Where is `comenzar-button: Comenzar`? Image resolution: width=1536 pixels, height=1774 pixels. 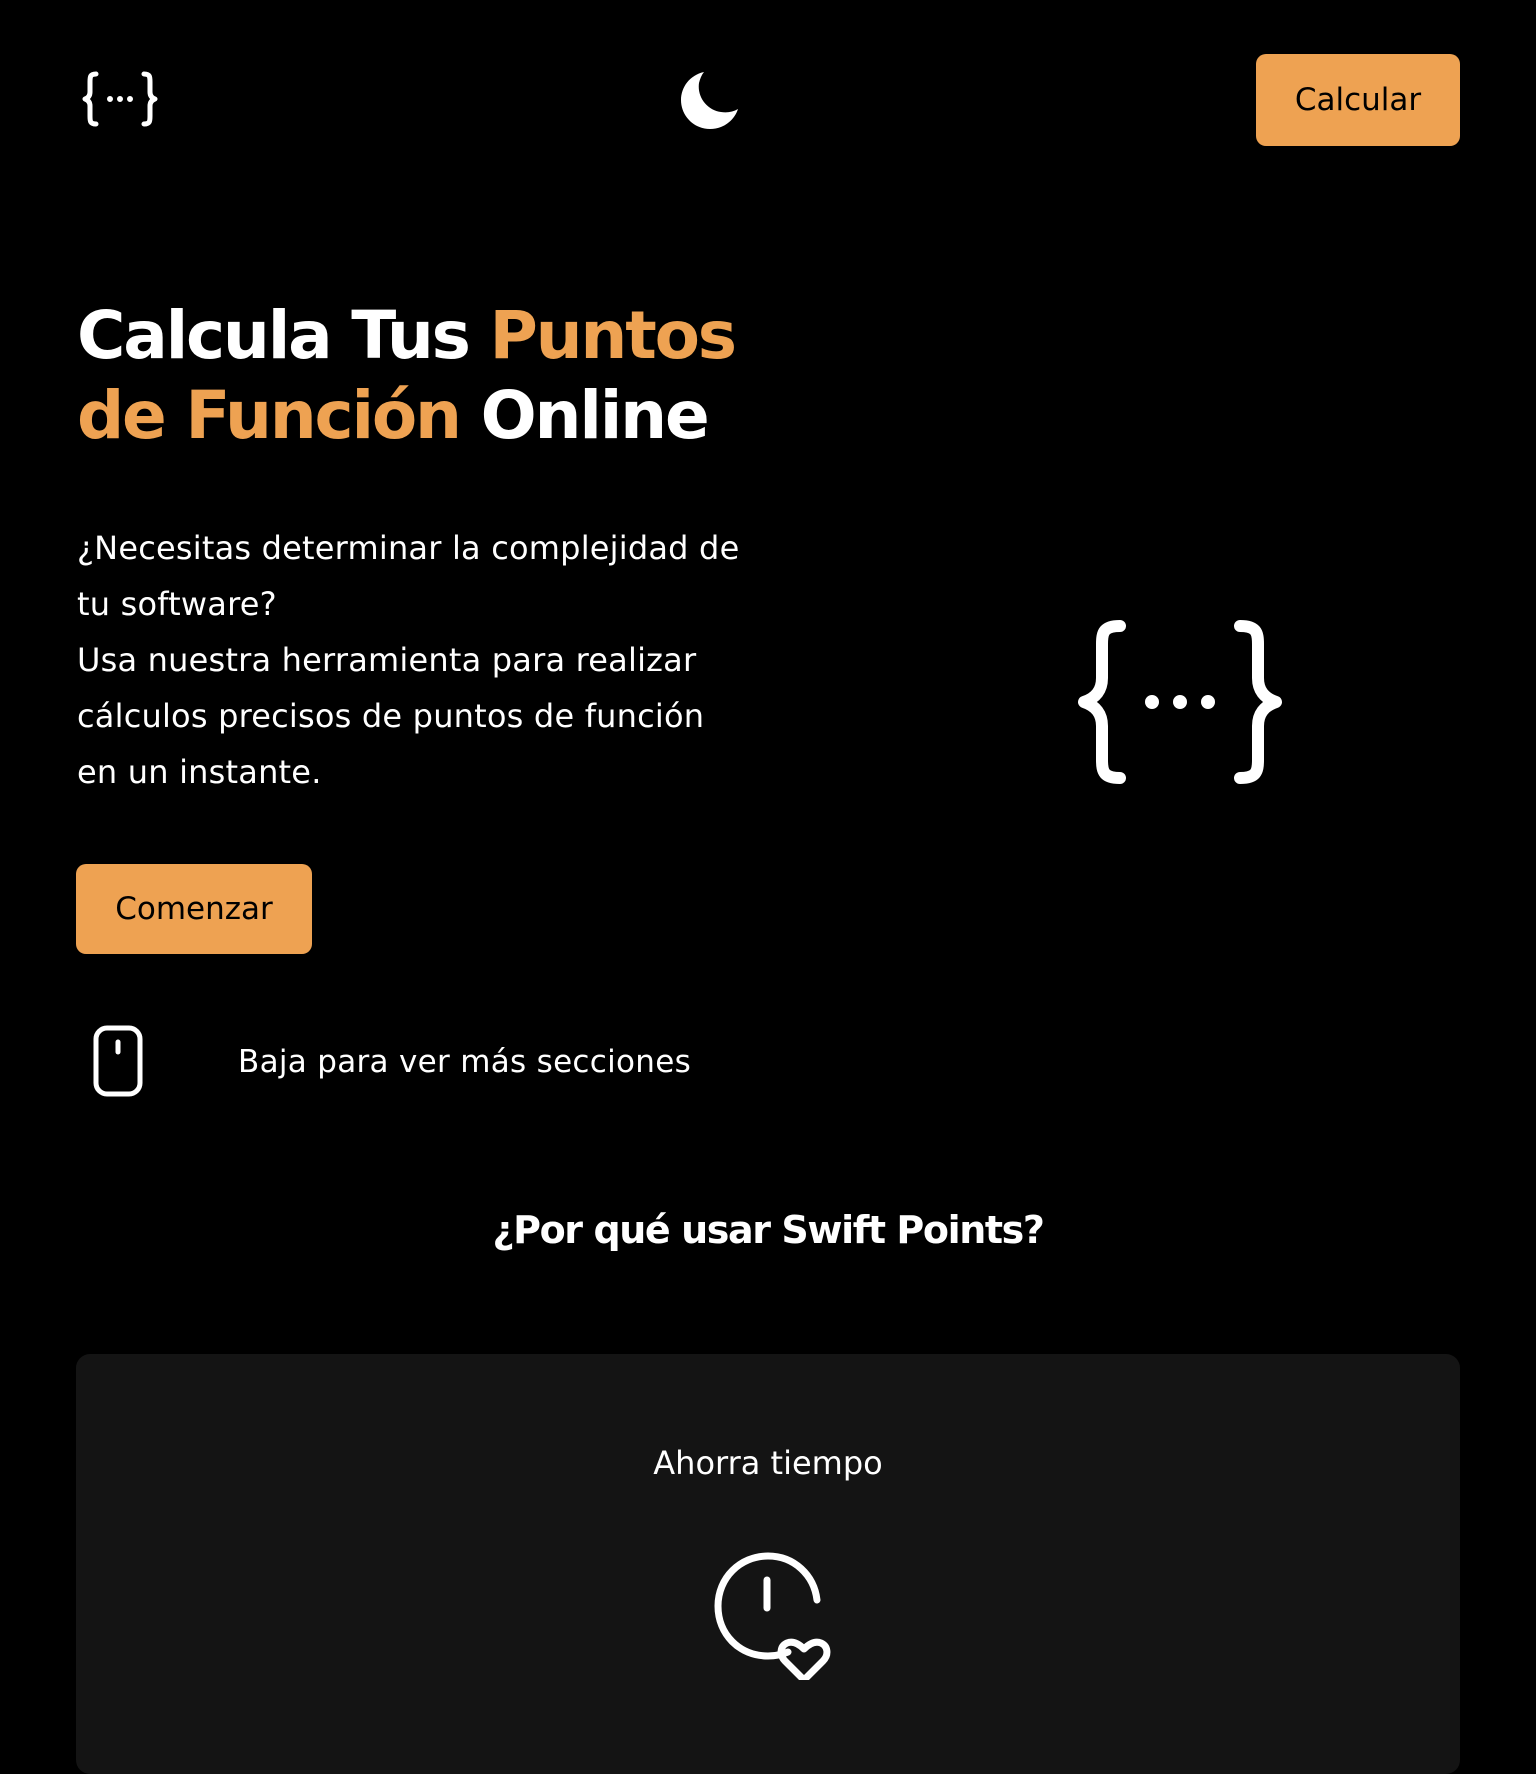
comenzar-button: Comenzar is located at coordinates (194, 909).